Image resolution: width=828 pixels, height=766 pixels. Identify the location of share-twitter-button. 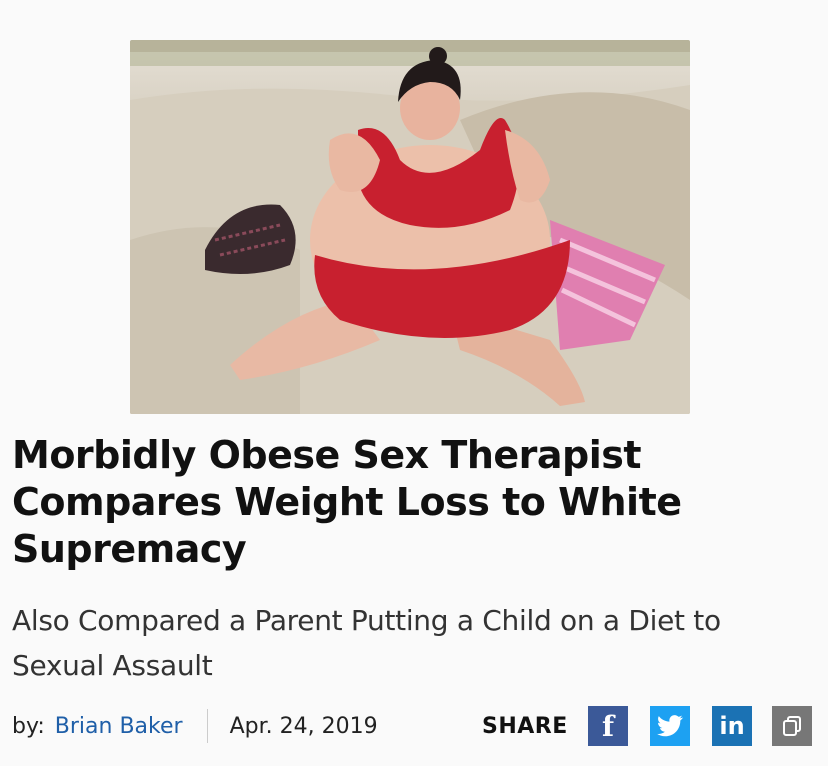
(670, 726).